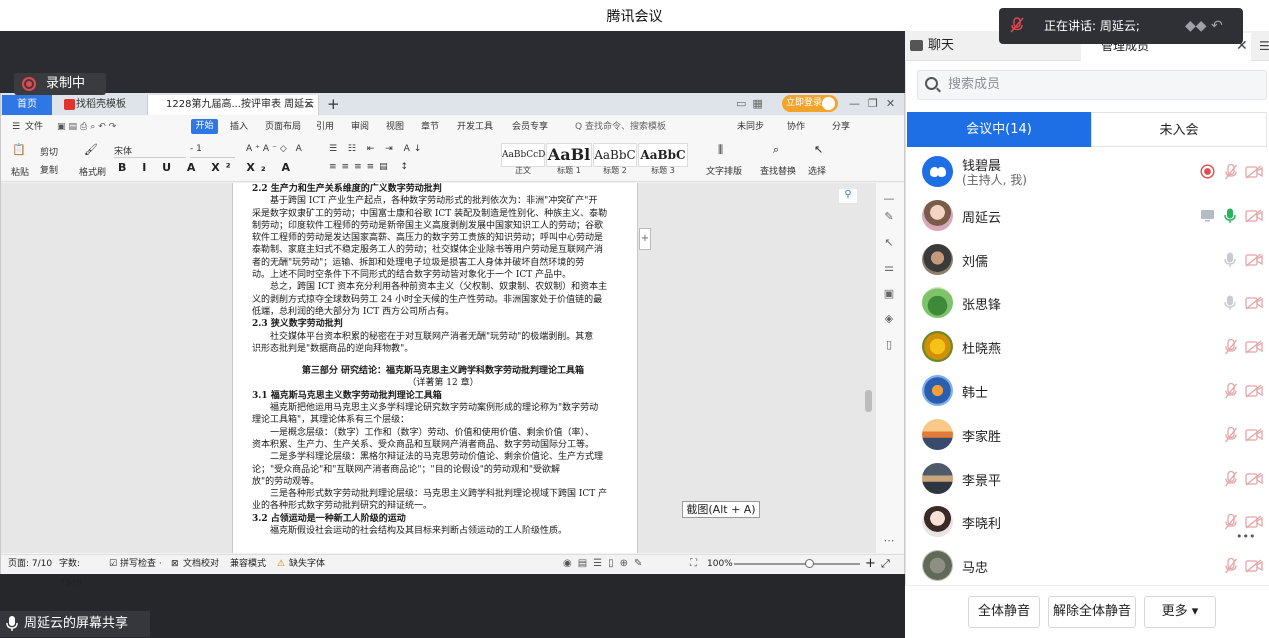 Image resolution: width=1269 pixels, height=638 pixels. What do you see at coordinates (334, 104) in the screenshot?
I see `add-tab-icon: +` at bounding box center [334, 104].